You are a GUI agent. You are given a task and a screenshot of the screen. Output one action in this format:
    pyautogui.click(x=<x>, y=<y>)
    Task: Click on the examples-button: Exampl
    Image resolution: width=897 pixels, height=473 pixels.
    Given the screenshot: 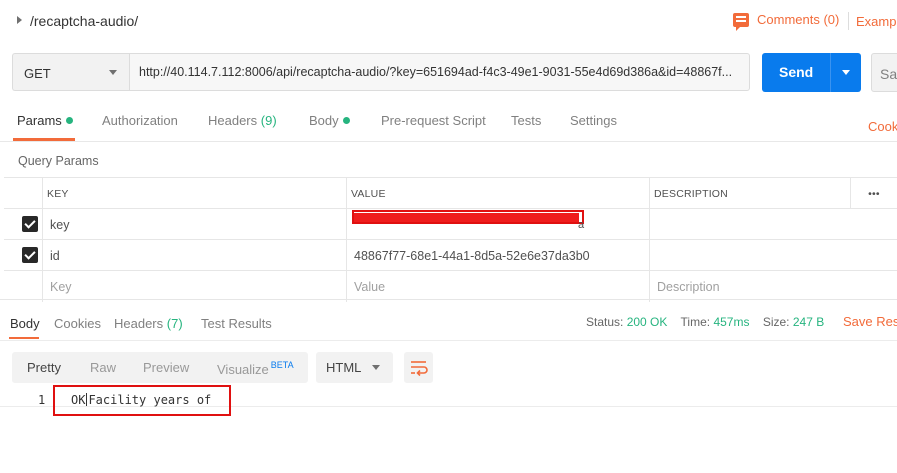 What is the action you would take?
    pyautogui.click(x=876, y=21)
    